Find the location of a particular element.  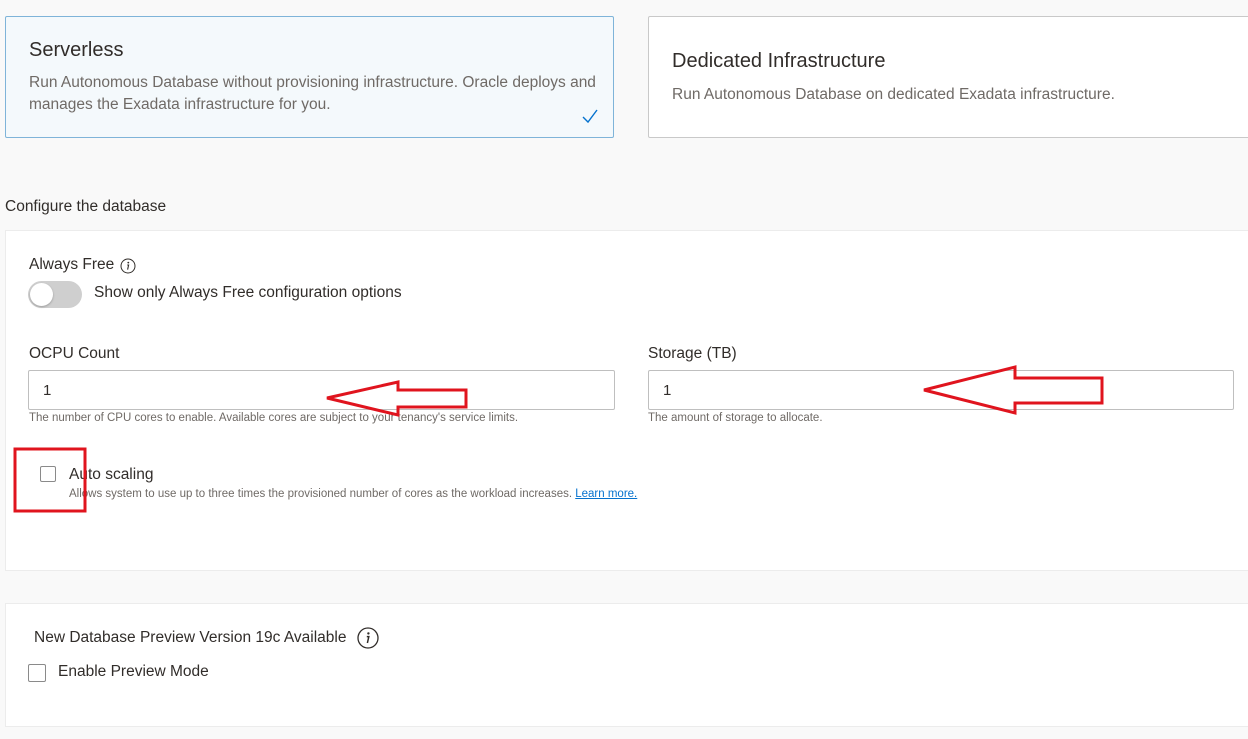

learn-more-link: Learn more. is located at coordinates (606, 494).